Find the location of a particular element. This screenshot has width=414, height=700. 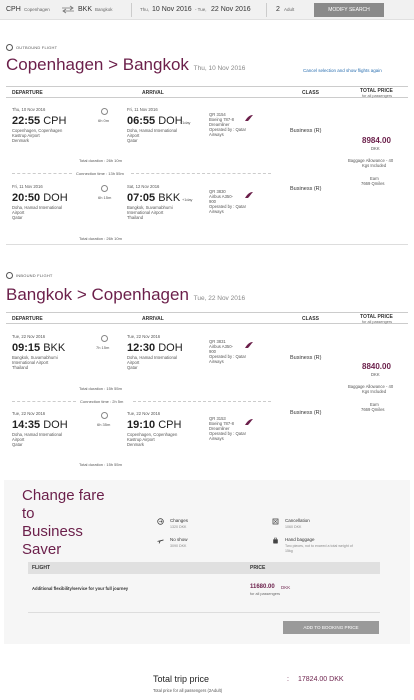

hand-baggage-desc: 15kg is located at coordinates (289, 551).